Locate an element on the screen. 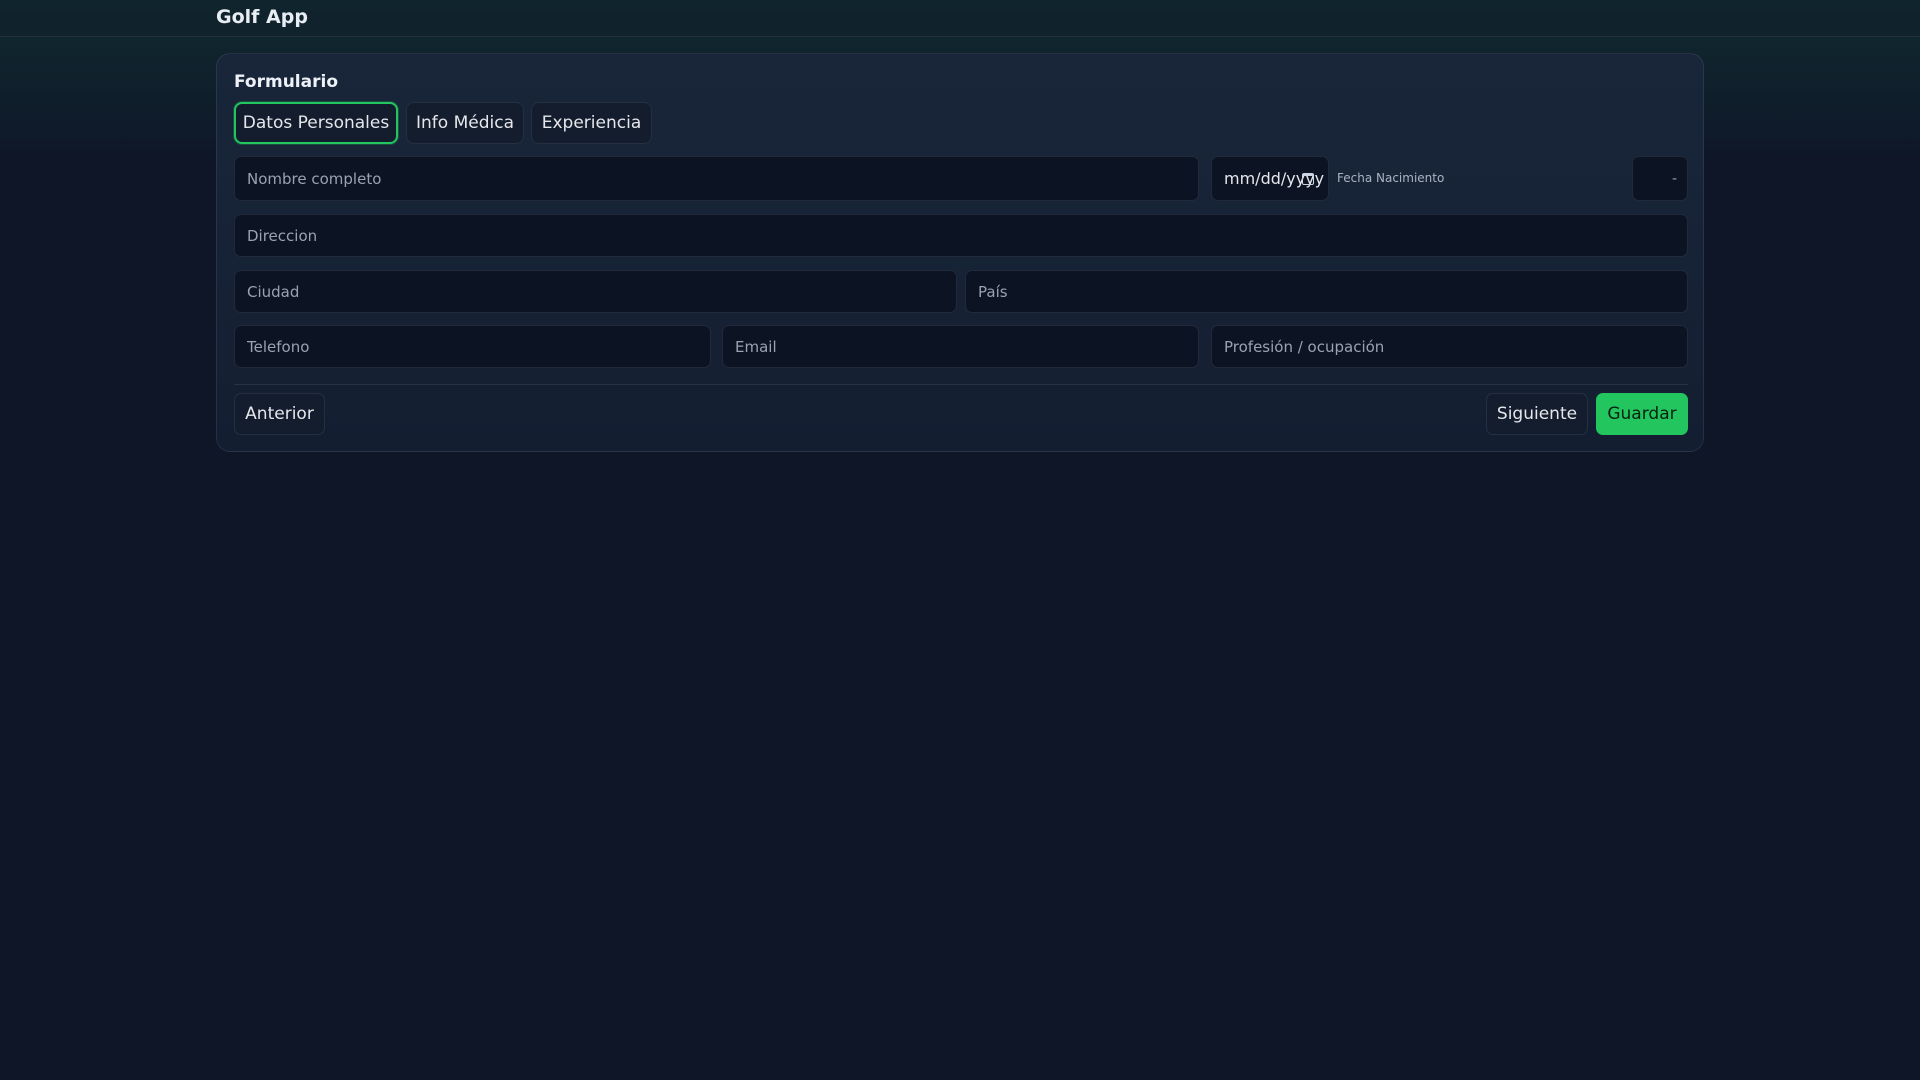 The height and width of the screenshot is (1080, 1920). top-bar: Golf App is located at coordinates (960, 18).